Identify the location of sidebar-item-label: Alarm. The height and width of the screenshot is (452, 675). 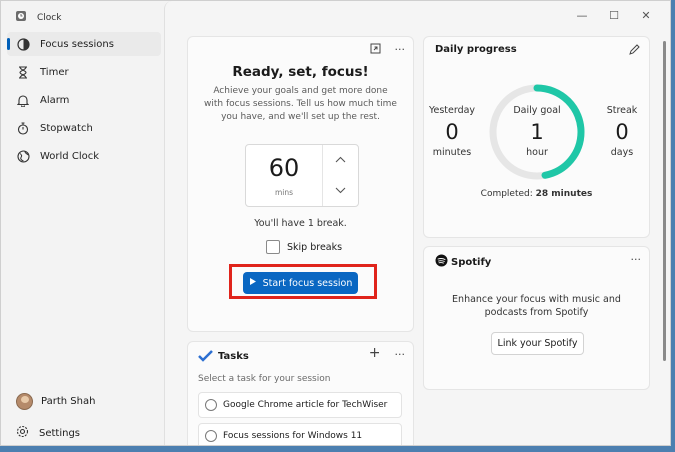
(55, 100).